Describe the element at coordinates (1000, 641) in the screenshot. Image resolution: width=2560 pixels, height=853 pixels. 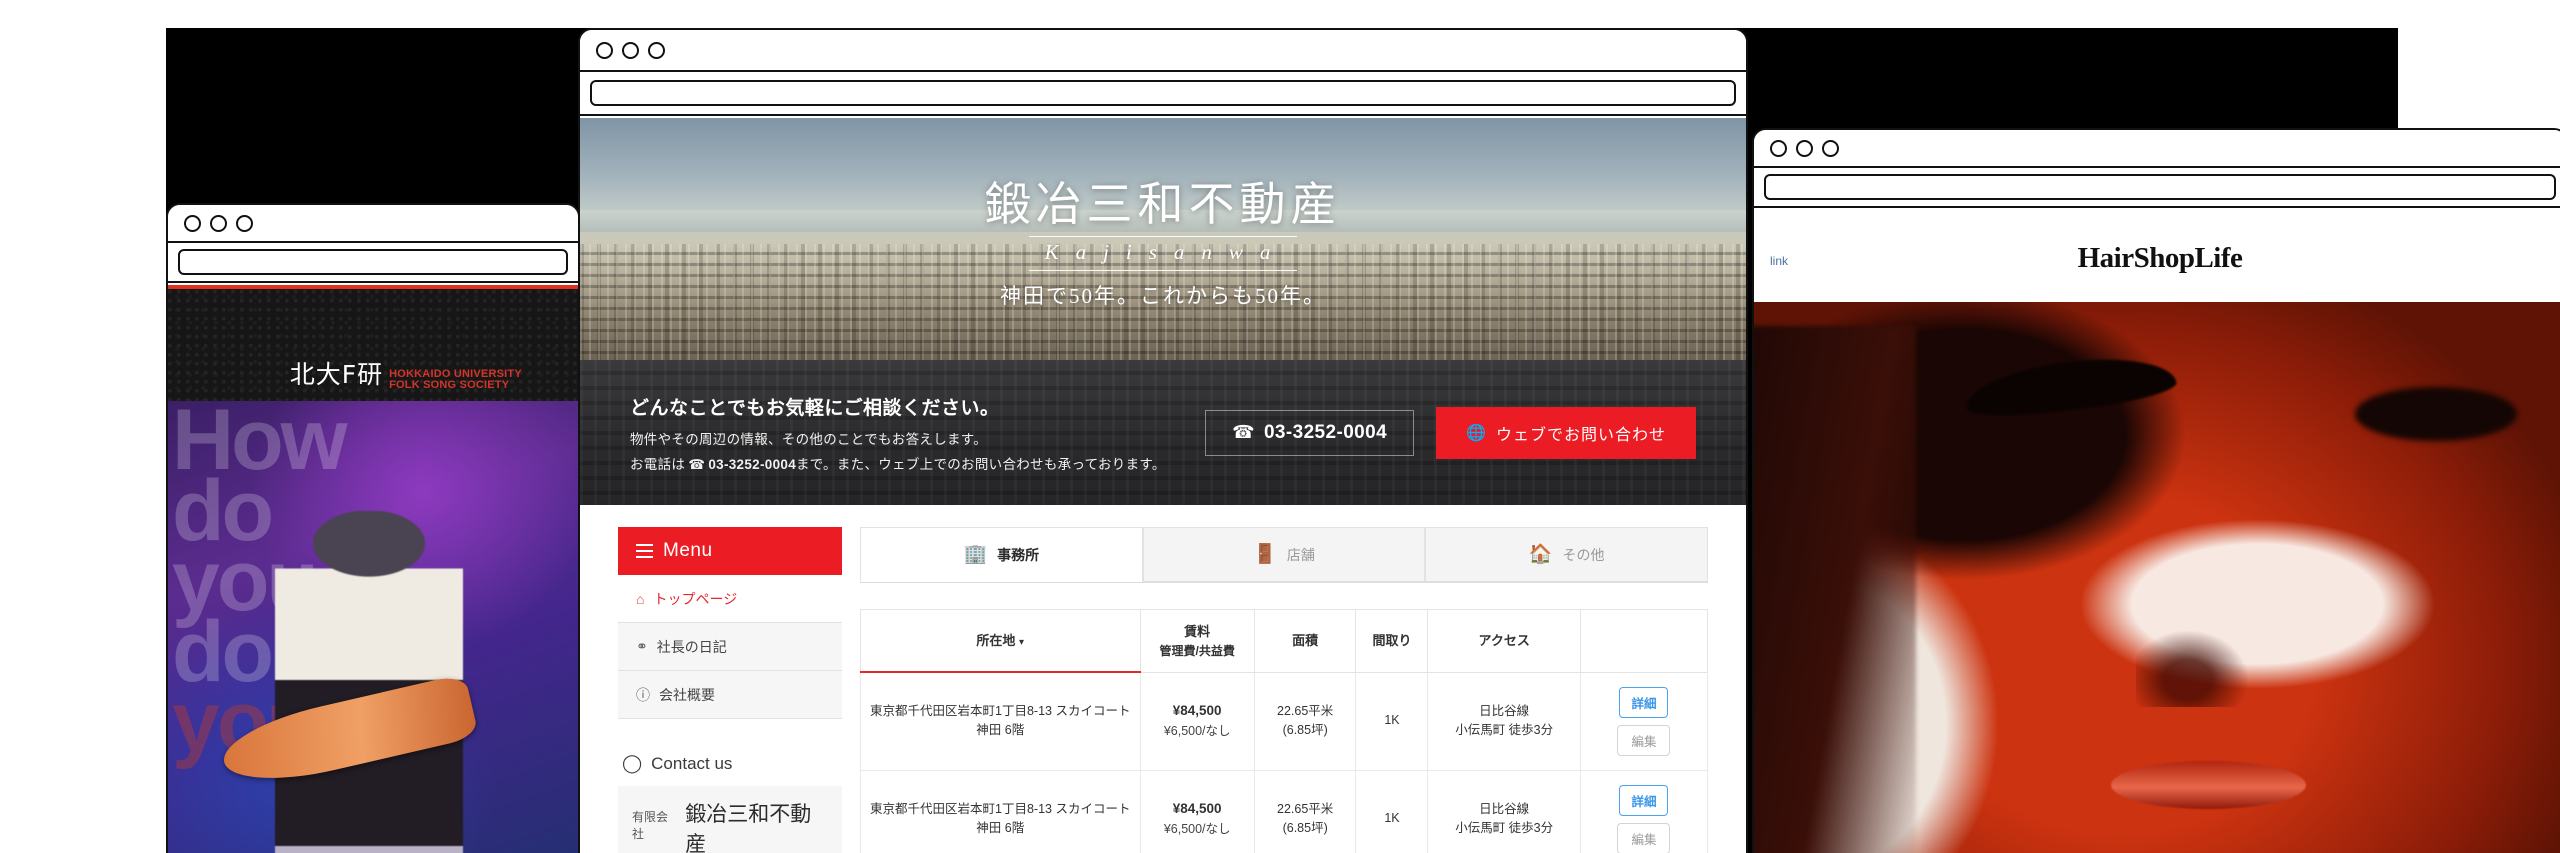
I see `th-address: 所在地 ▾` at that location.